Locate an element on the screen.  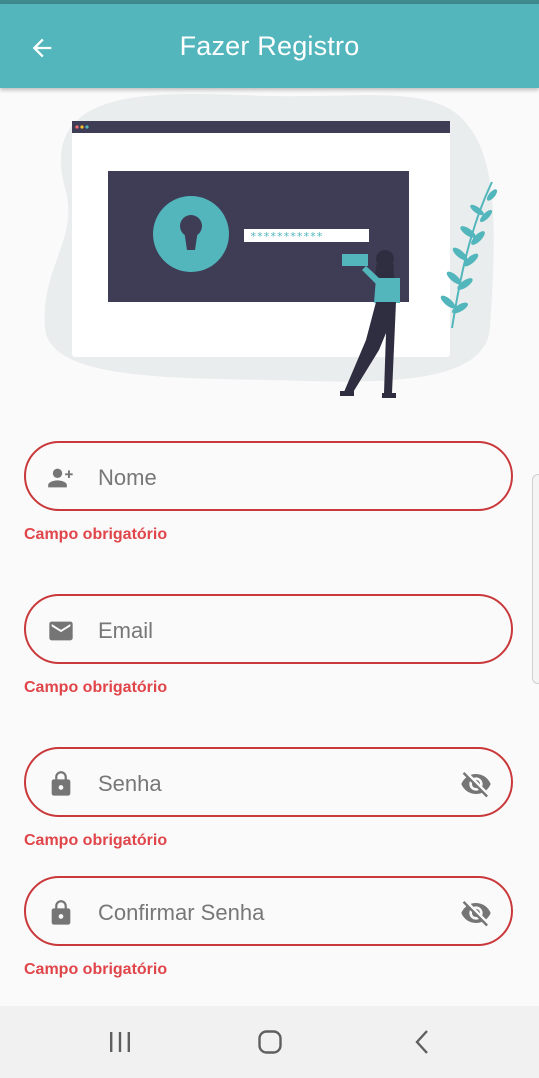
email-error: Campo obrigatório is located at coordinates (96, 687).